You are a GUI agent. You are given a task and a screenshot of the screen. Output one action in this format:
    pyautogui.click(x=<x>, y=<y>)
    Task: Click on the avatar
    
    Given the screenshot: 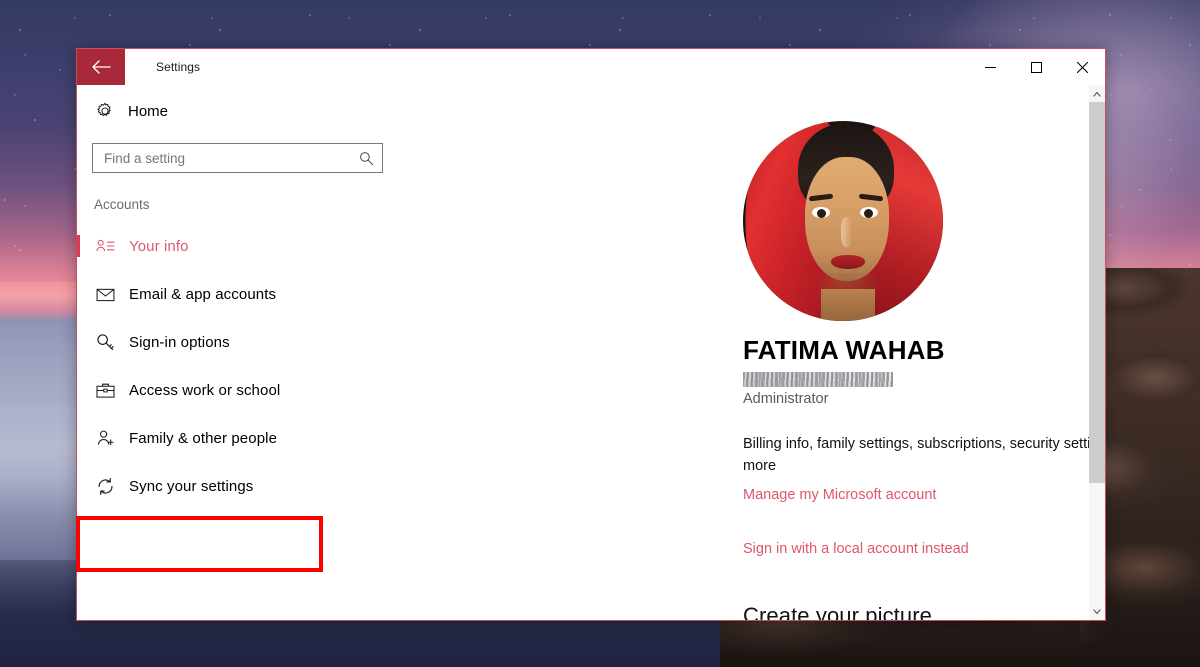 What is the action you would take?
    pyautogui.click(x=843, y=221)
    